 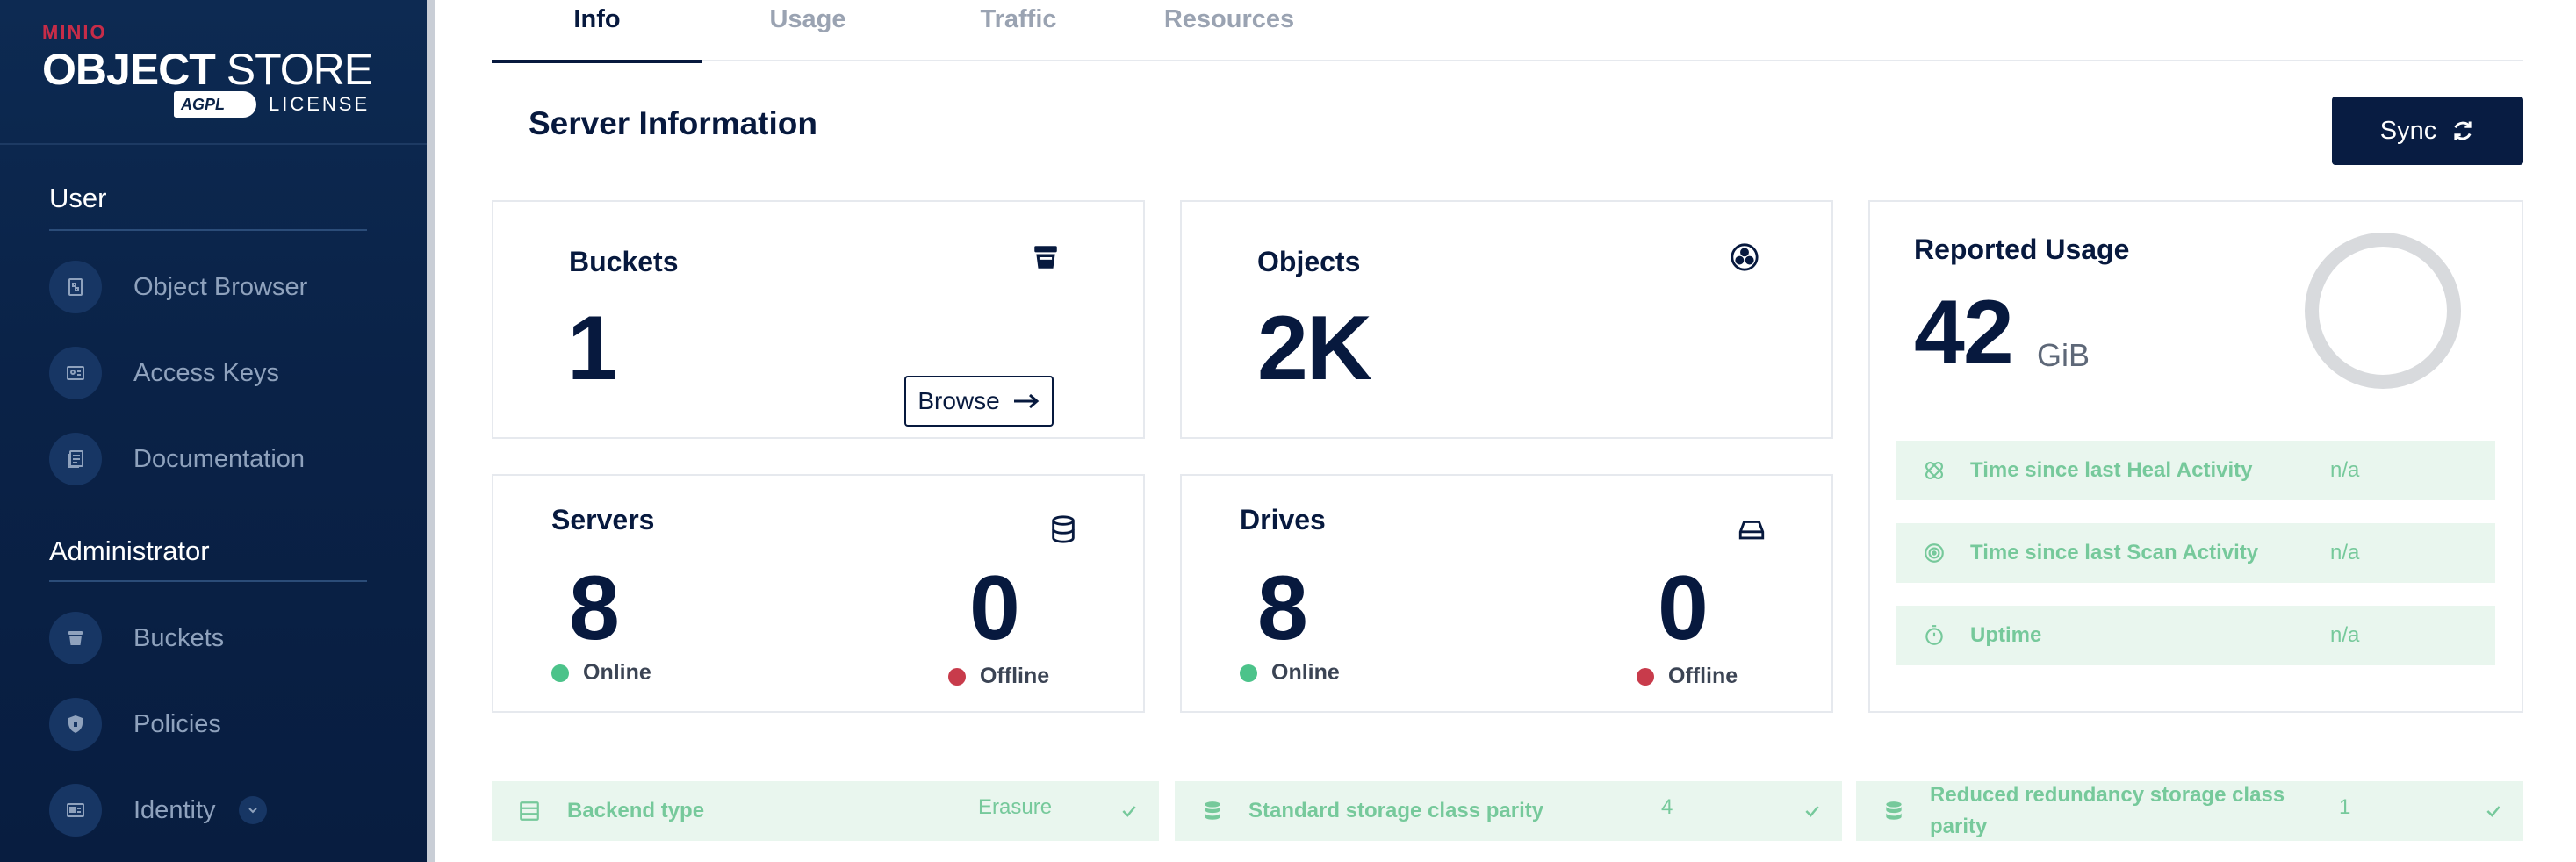 I want to click on buckets-title: Buckets, so click(x=624, y=261).